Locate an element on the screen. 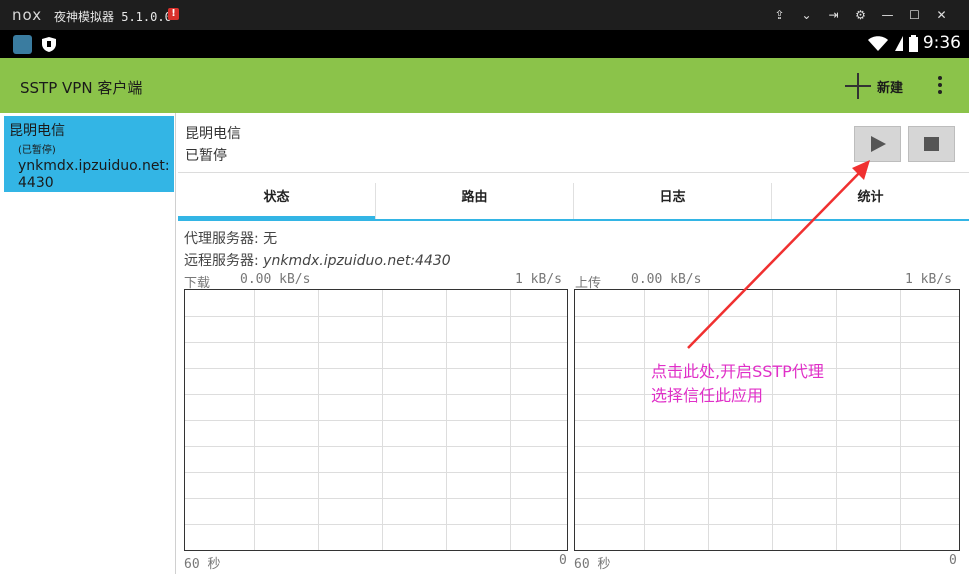 This screenshot has width=969, height=574. proxy-server-value: 无 is located at coordinates (270, 239).